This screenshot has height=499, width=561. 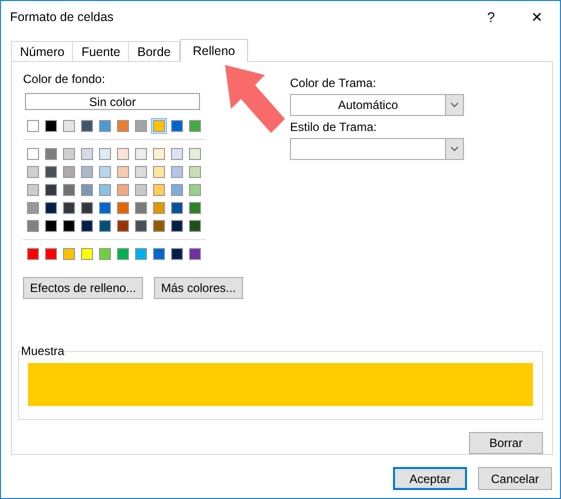 I want to click on window-title: Formato de celdas, so click(x=62, y=17).